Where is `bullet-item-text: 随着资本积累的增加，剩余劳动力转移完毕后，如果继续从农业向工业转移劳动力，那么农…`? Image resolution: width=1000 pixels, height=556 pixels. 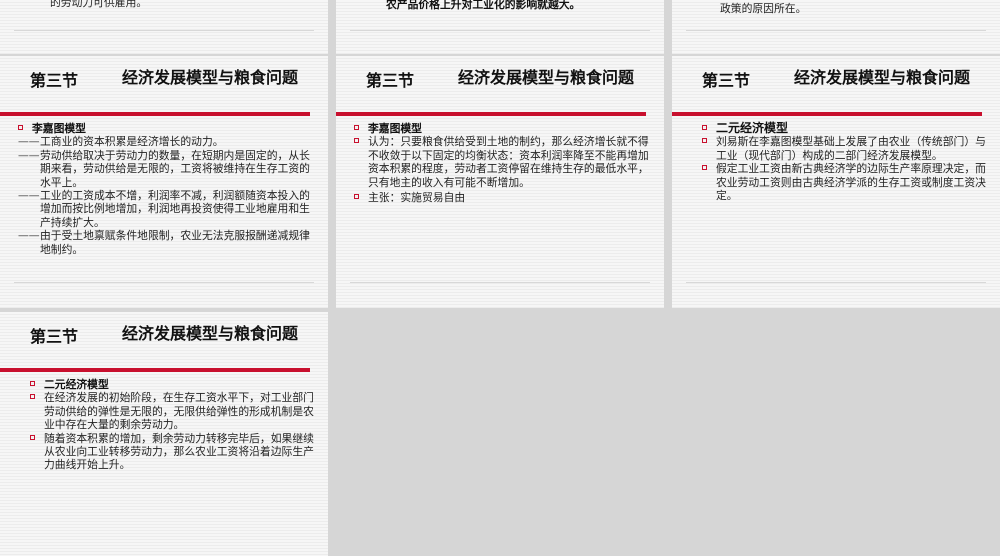
bullet-item-text: 随着资本积累的增加，剩余劳动力转移完毕后，如果继续从农业向工业转移劳动力，那么农… is located at coordinates (179, 451).